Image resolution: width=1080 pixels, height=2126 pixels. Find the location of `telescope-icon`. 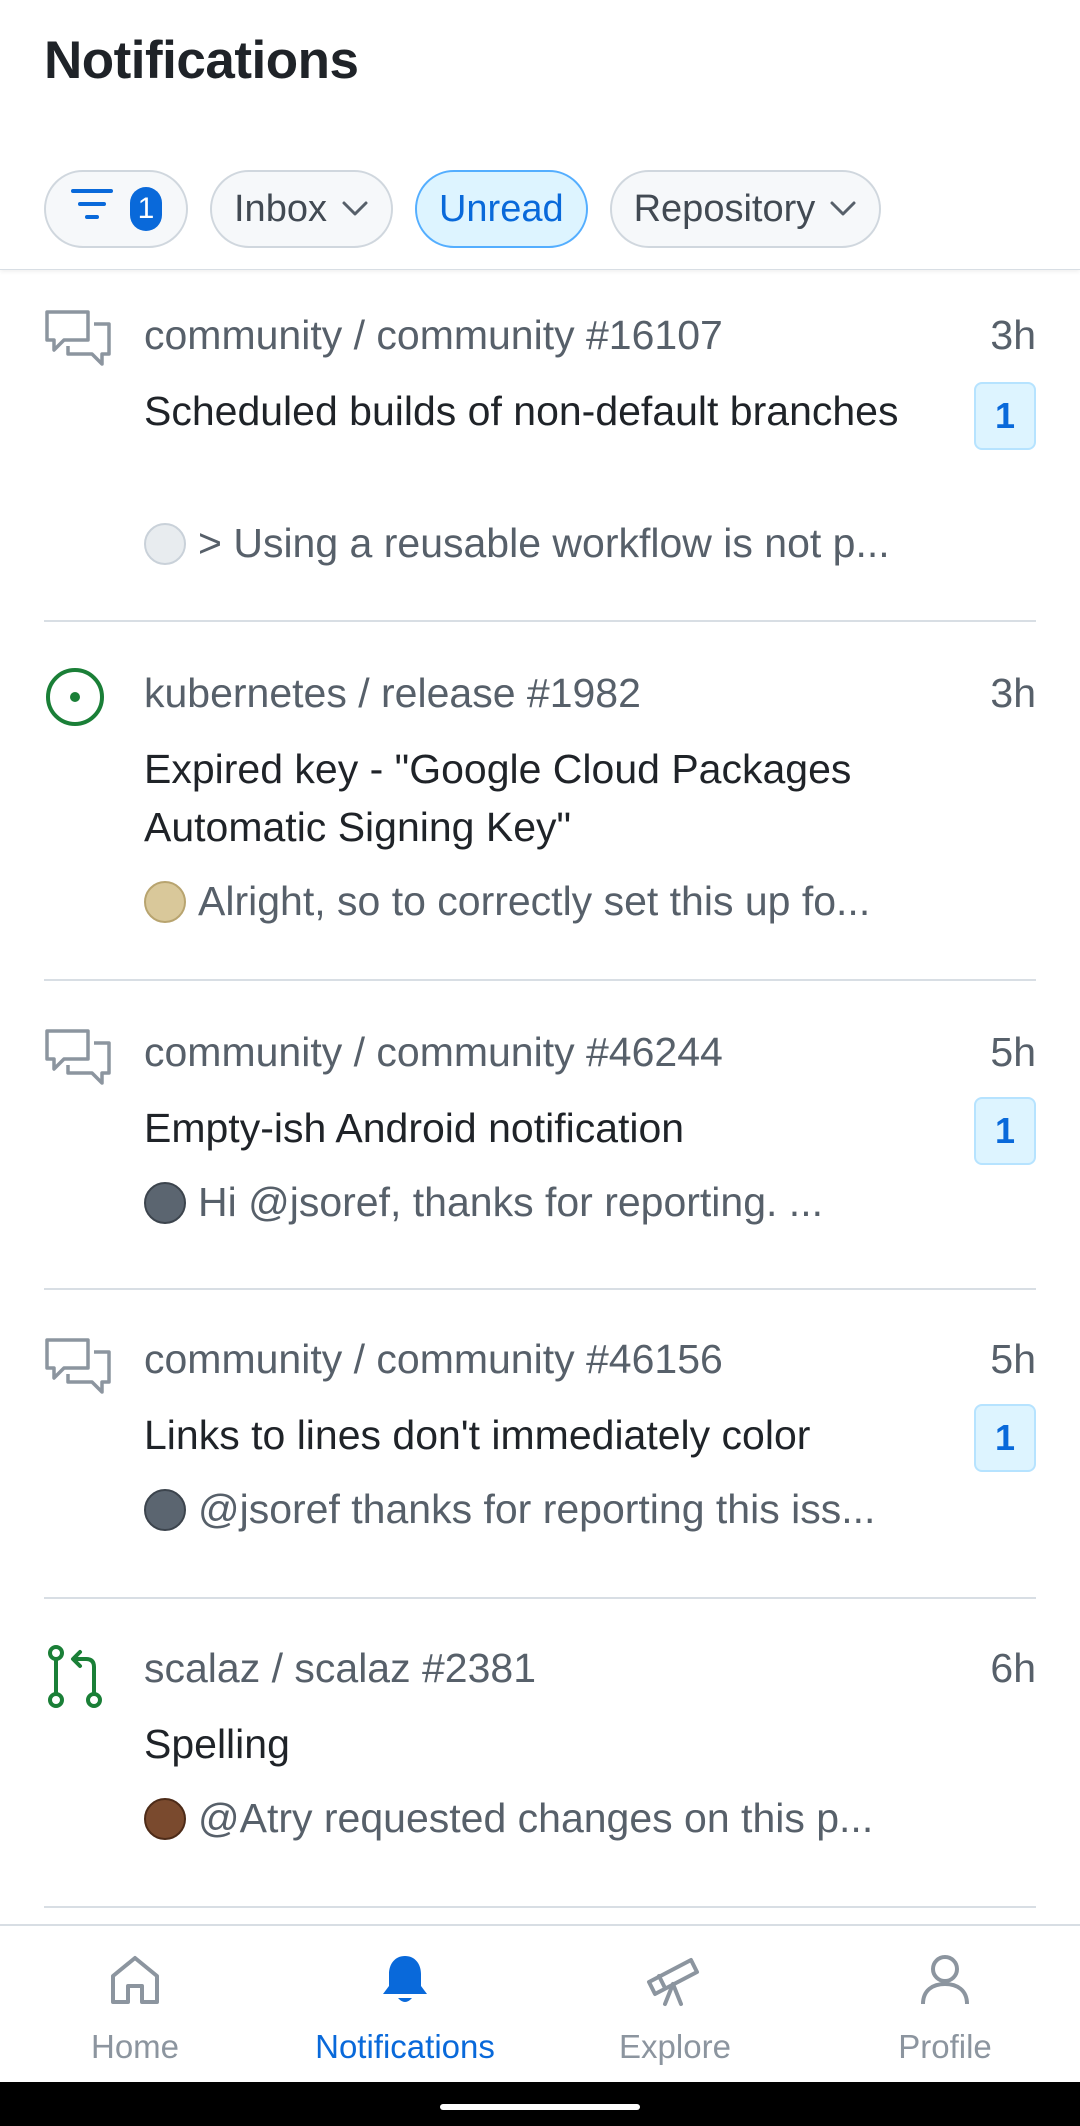

telescope-icon is located at coordinates (675, 1990).